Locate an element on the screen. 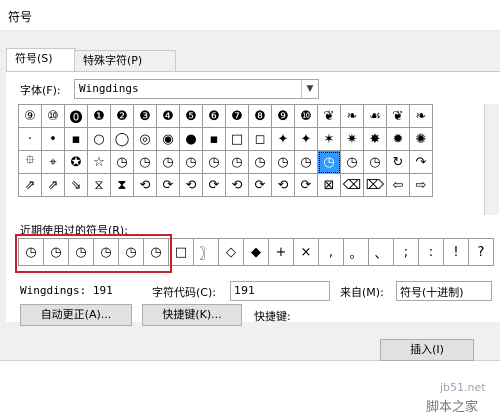 Image resolution: width=500 pixels, height=417 pixels. chevron-down-icon: ▼ is located at coordinates (309, 89).